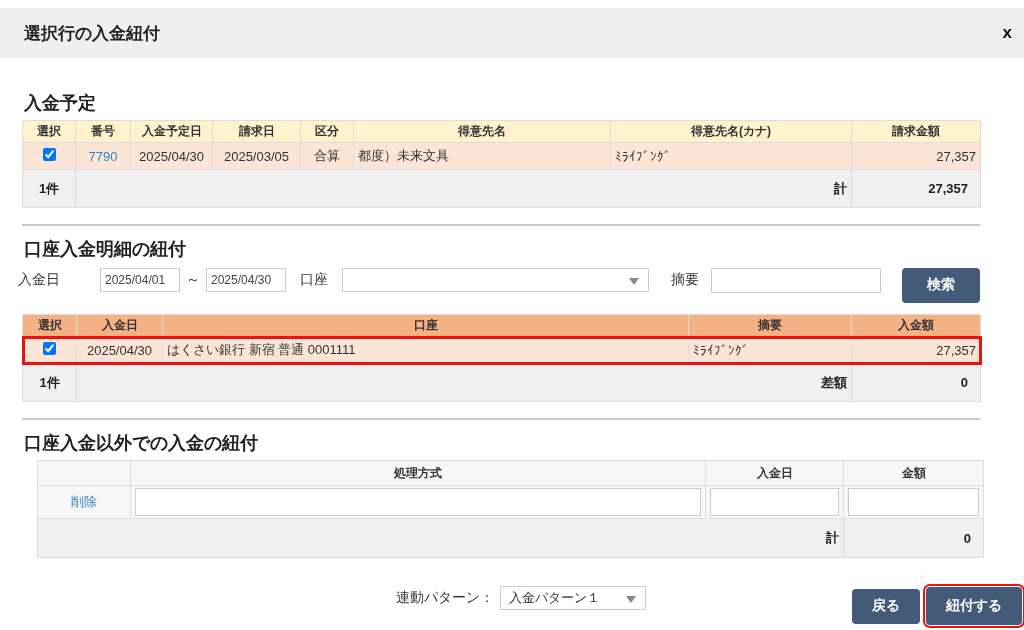  What do you see at coordinates (916, 131) in the screenshot?
I see `column-header: 請求金額` at bounding box center [916, 131].